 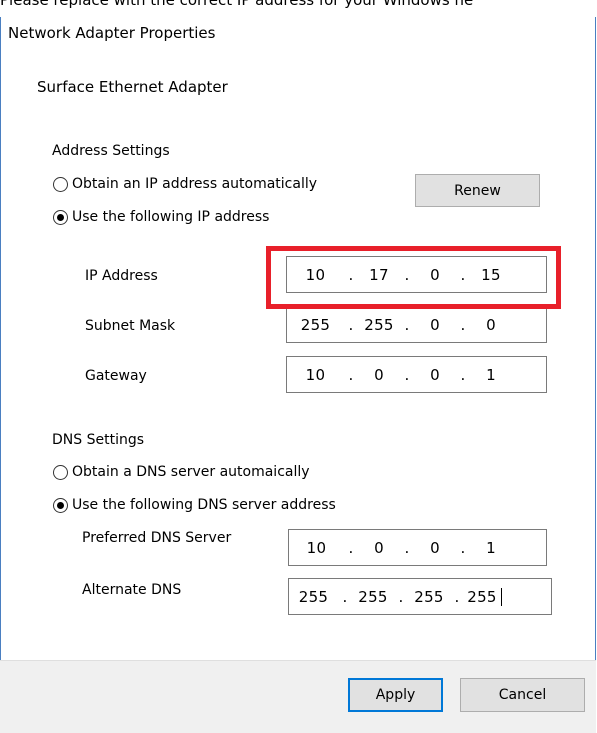 I want to click on alternate-dns-field: 255. 255. 255. 255, so click(x=420, y=596).